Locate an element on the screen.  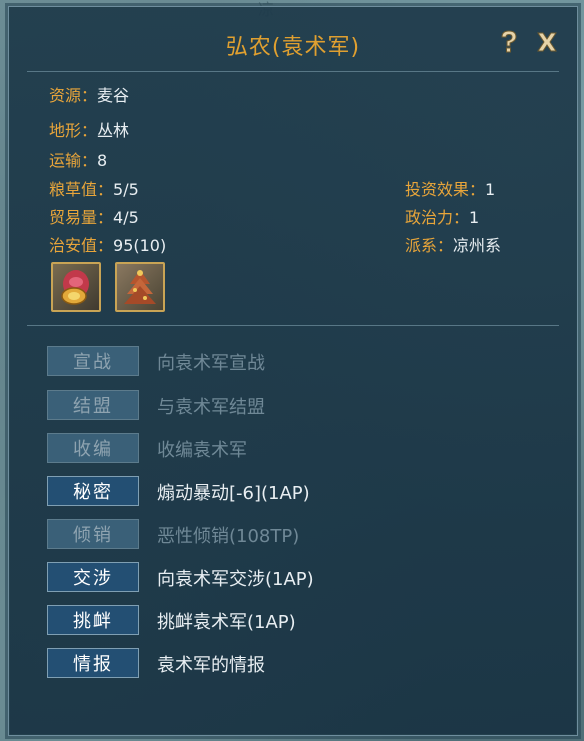
invest-label: 投资效果： is located at coordinates (445, 189).